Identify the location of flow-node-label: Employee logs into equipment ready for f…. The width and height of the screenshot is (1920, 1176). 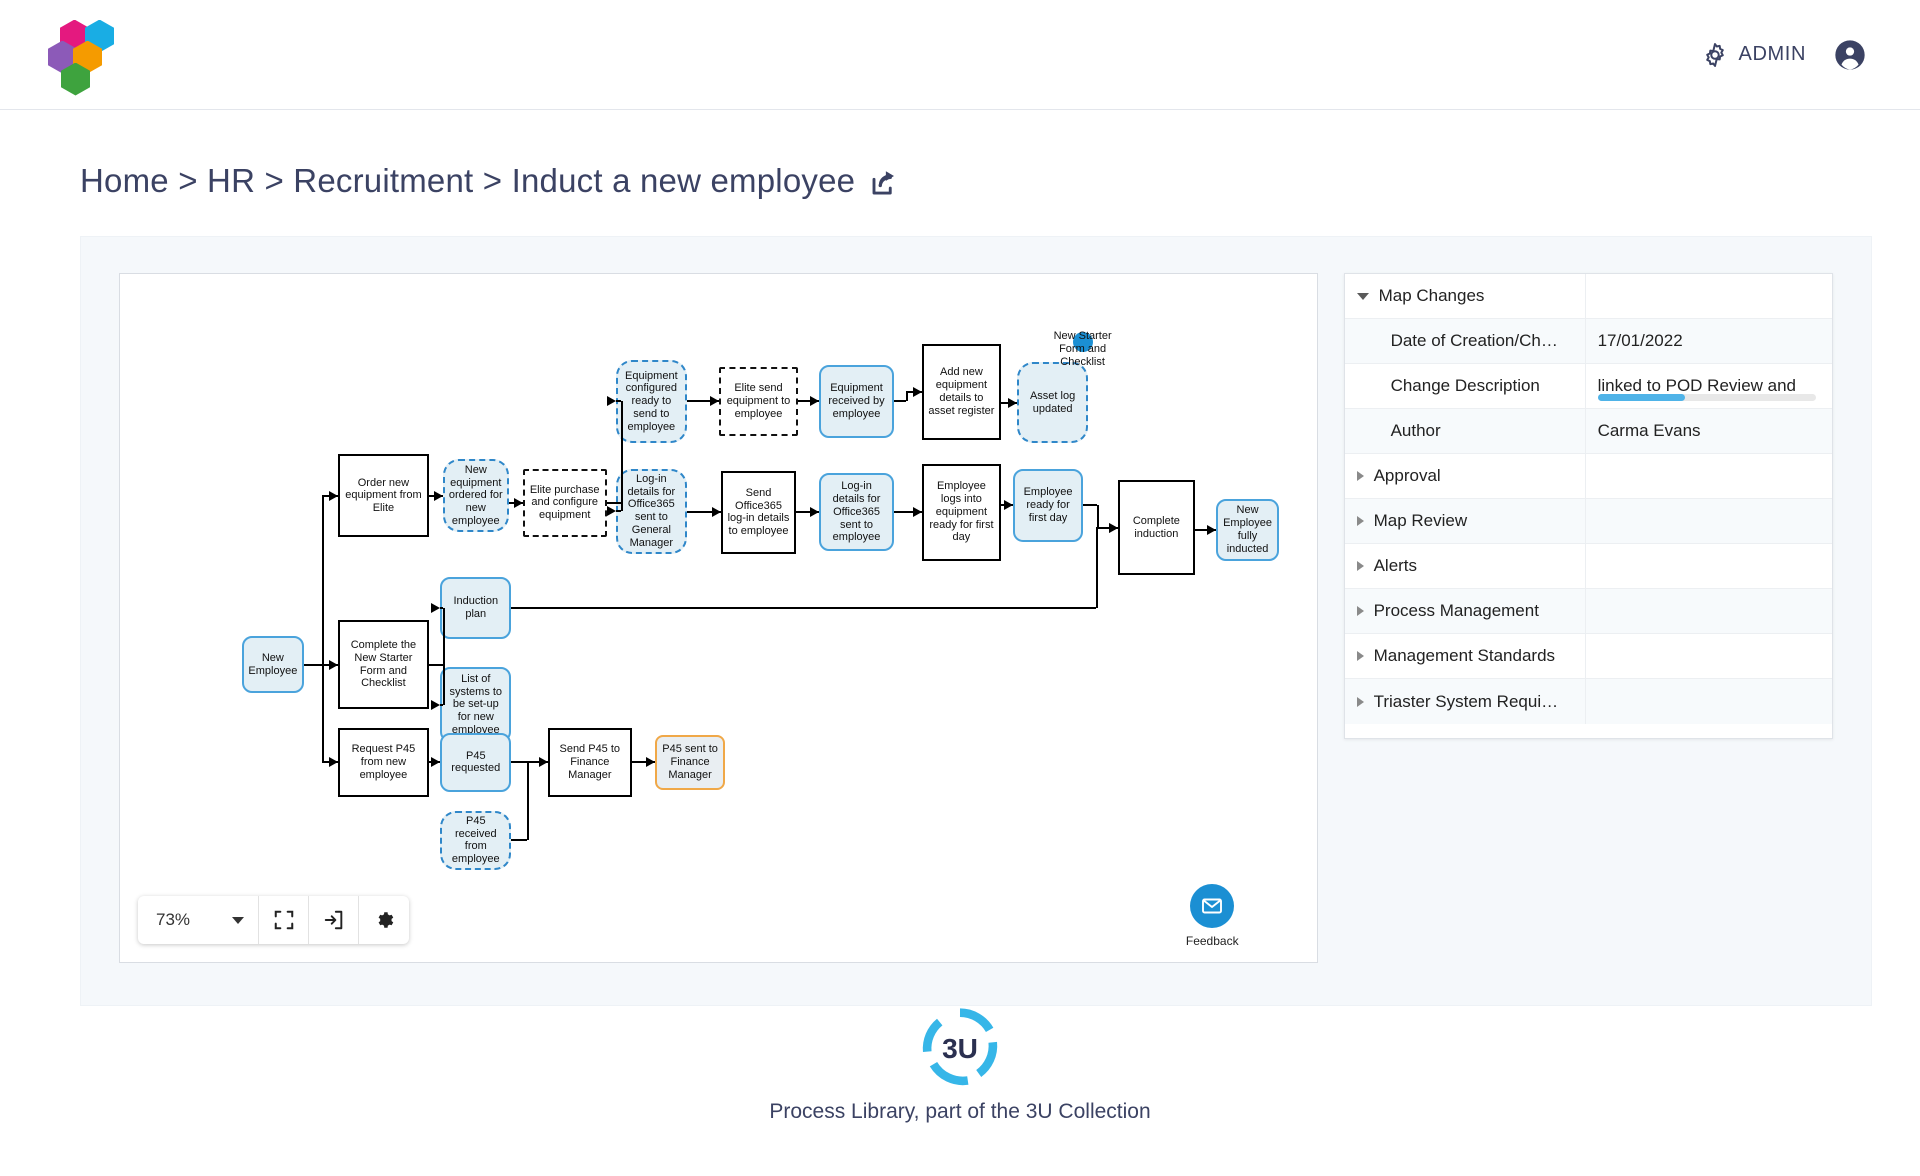
(961, 512).